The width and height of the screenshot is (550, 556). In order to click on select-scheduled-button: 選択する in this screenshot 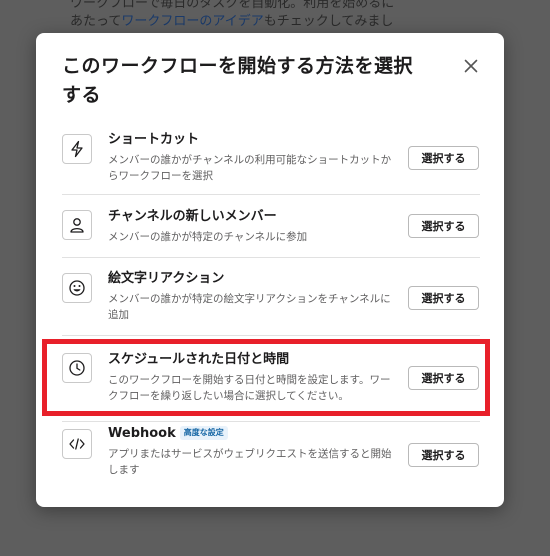, I will do `click(443, 378)`.